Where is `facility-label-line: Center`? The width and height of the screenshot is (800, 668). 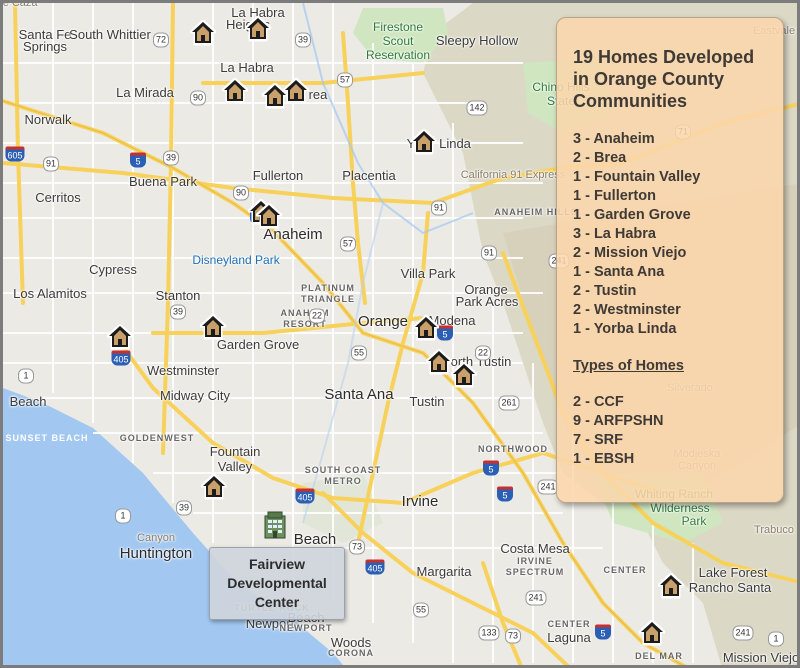 facility-label-line: Center is located at coordinates (277, 602).